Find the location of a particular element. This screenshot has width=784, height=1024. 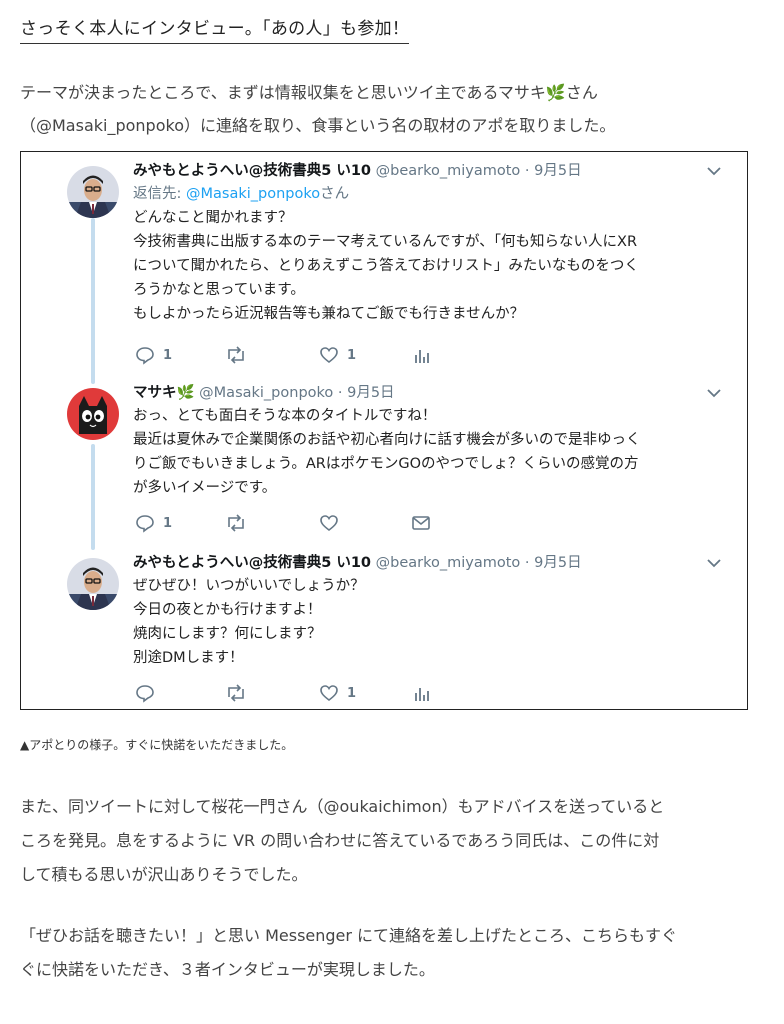

image-caption: ▲アポとりの様子。すぐに快諾をいただきました。 is located at coordinates (157, 745).